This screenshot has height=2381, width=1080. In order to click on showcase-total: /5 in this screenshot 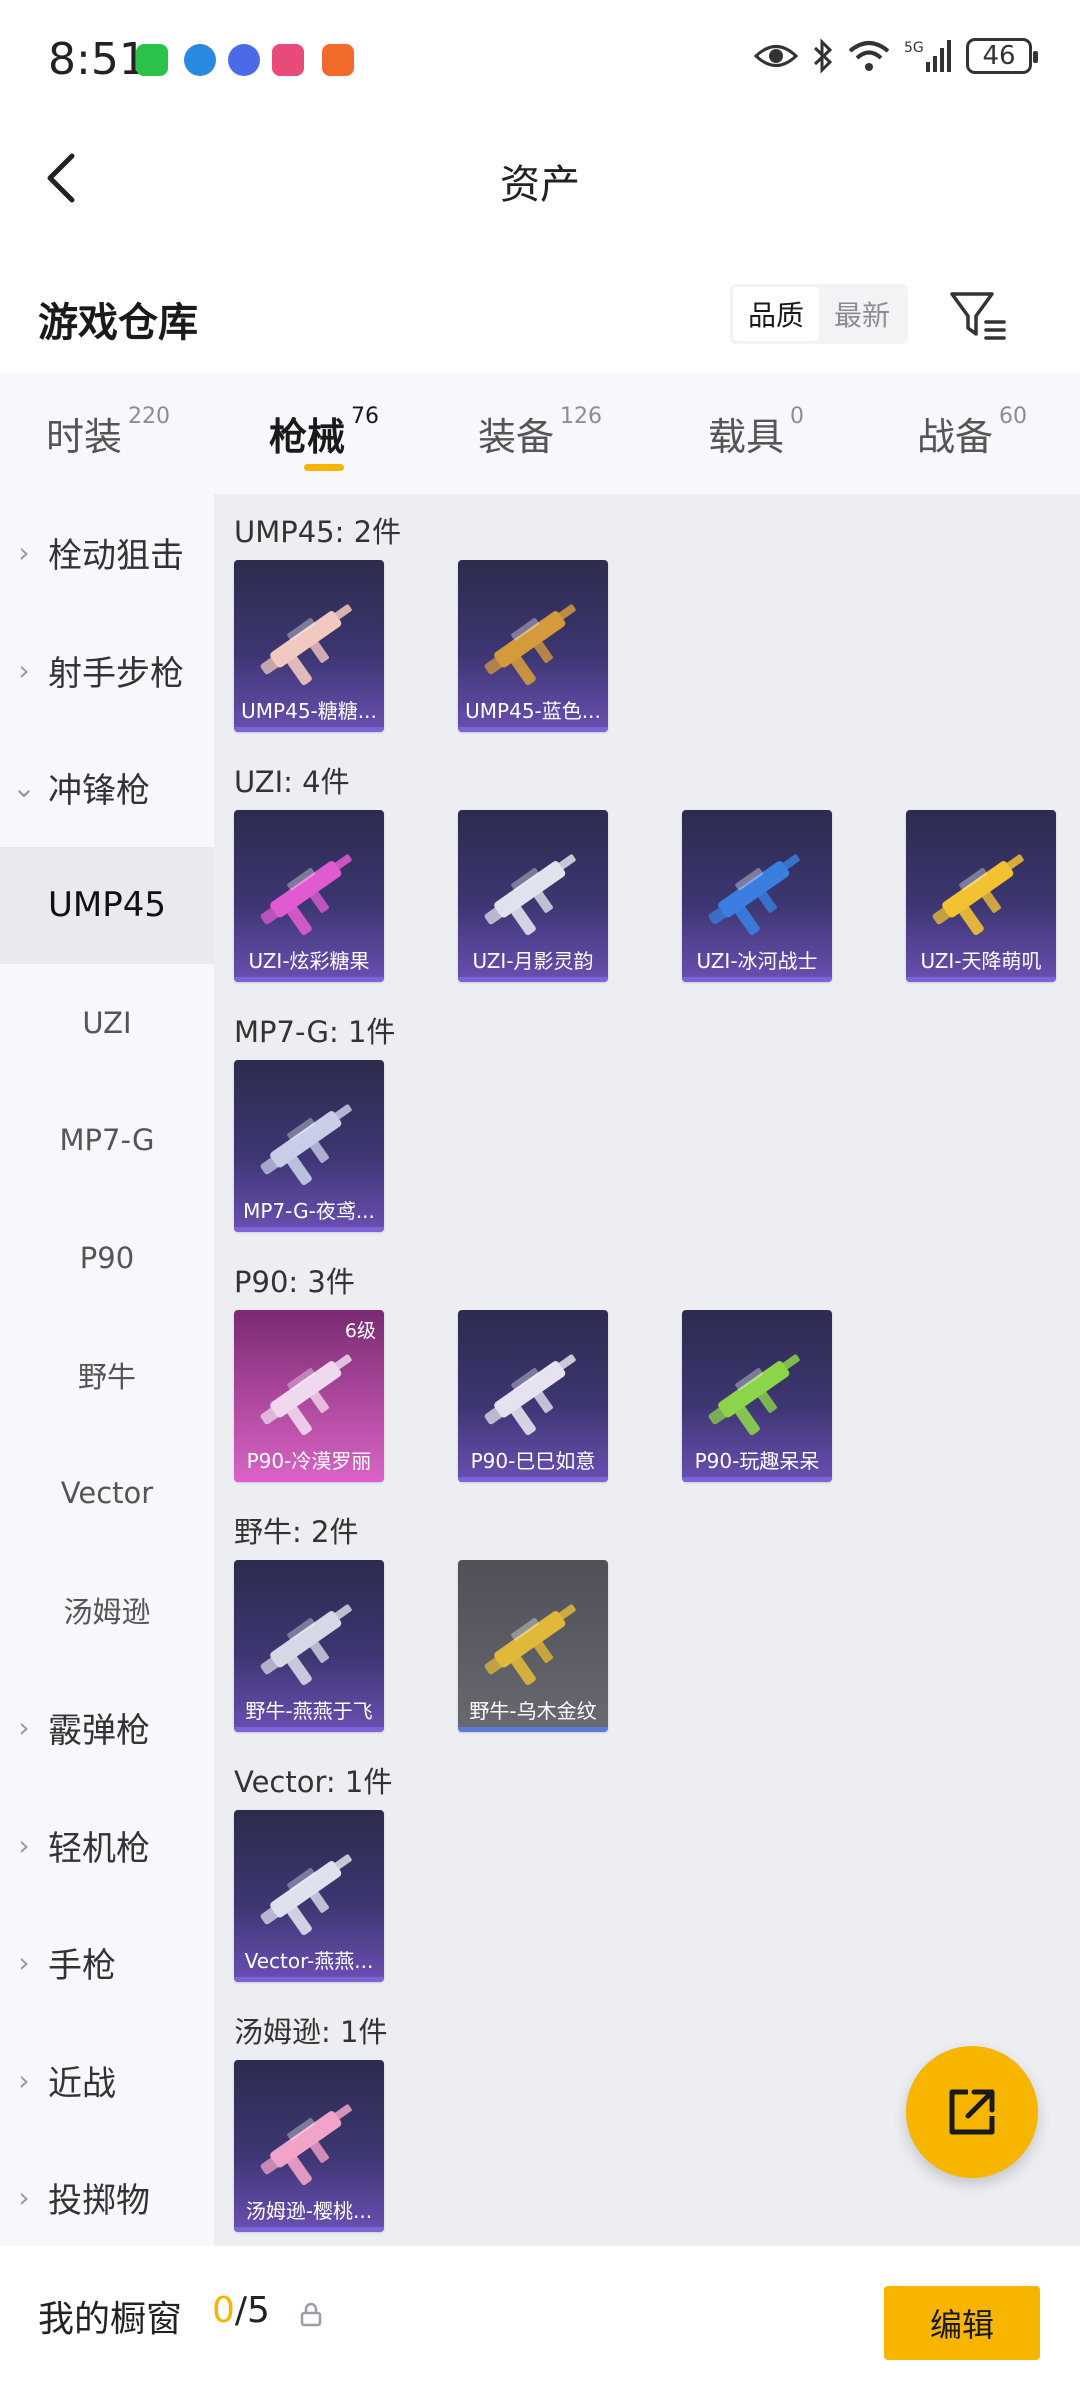, I will do `click(252, 2310)`.